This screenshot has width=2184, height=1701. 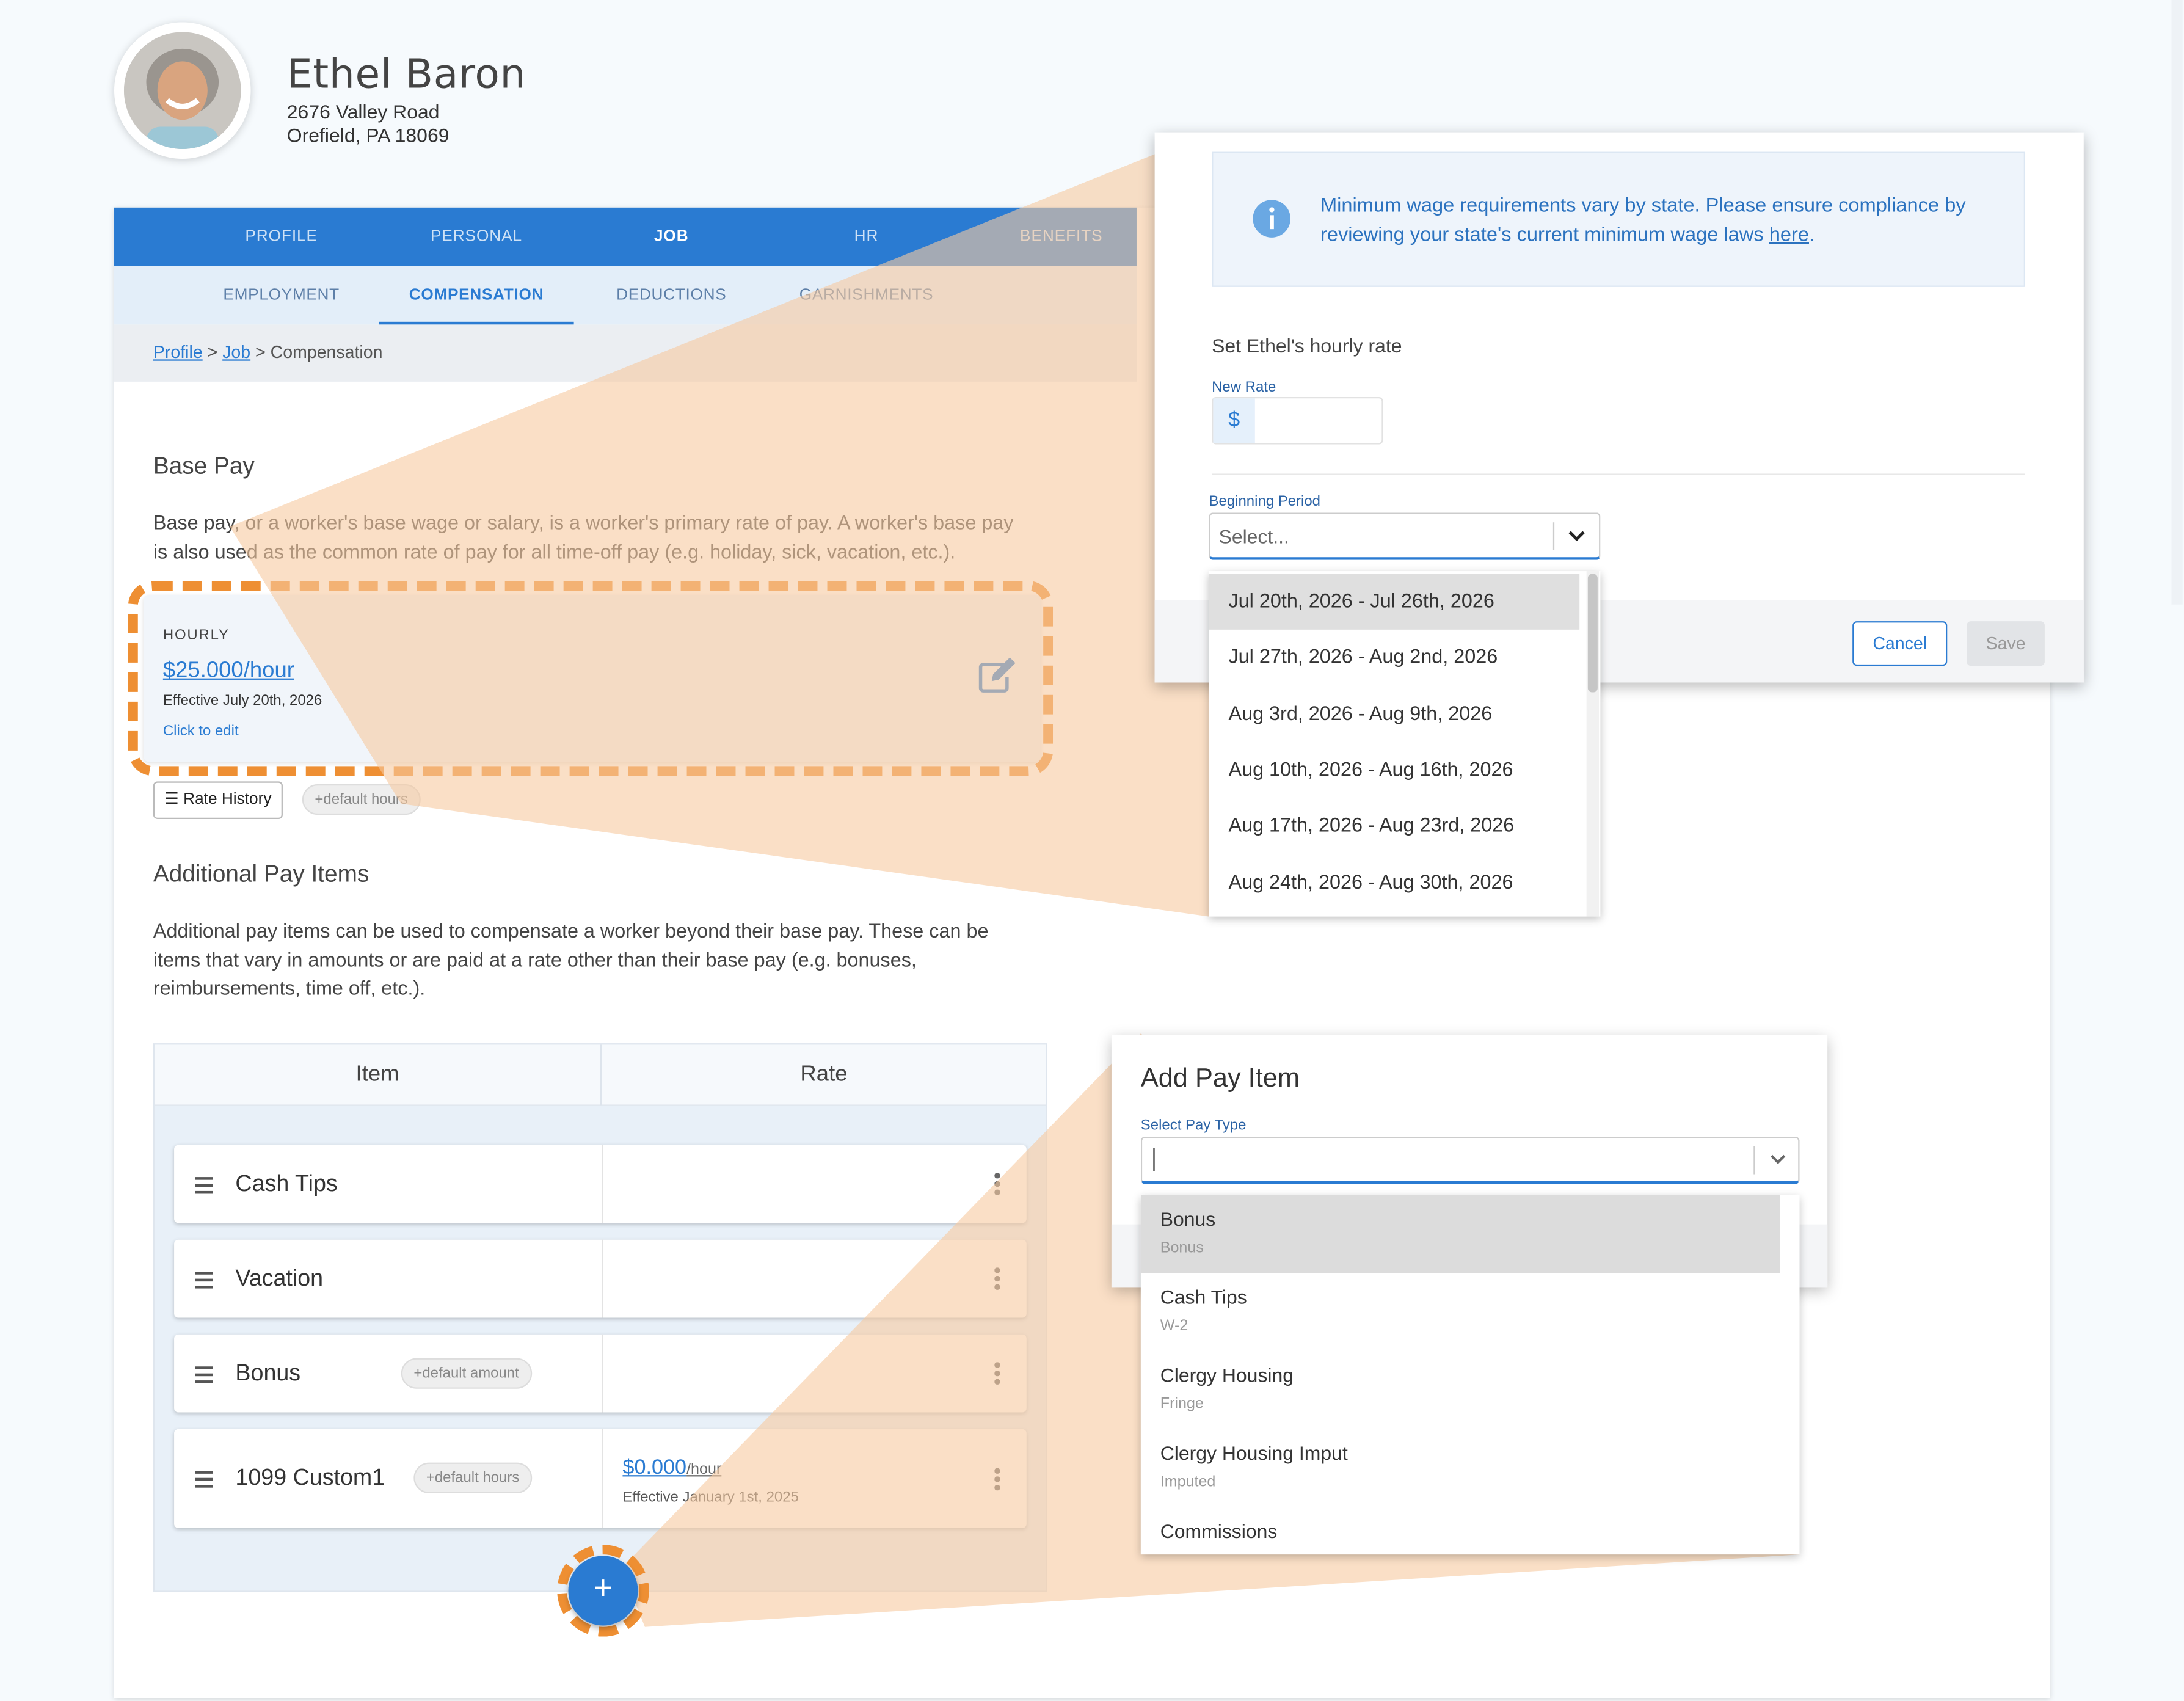 What do you see at coordinates (591, 678) in the screenshot?
I see `rate-card-highlight` at bounding box center [591, 678].